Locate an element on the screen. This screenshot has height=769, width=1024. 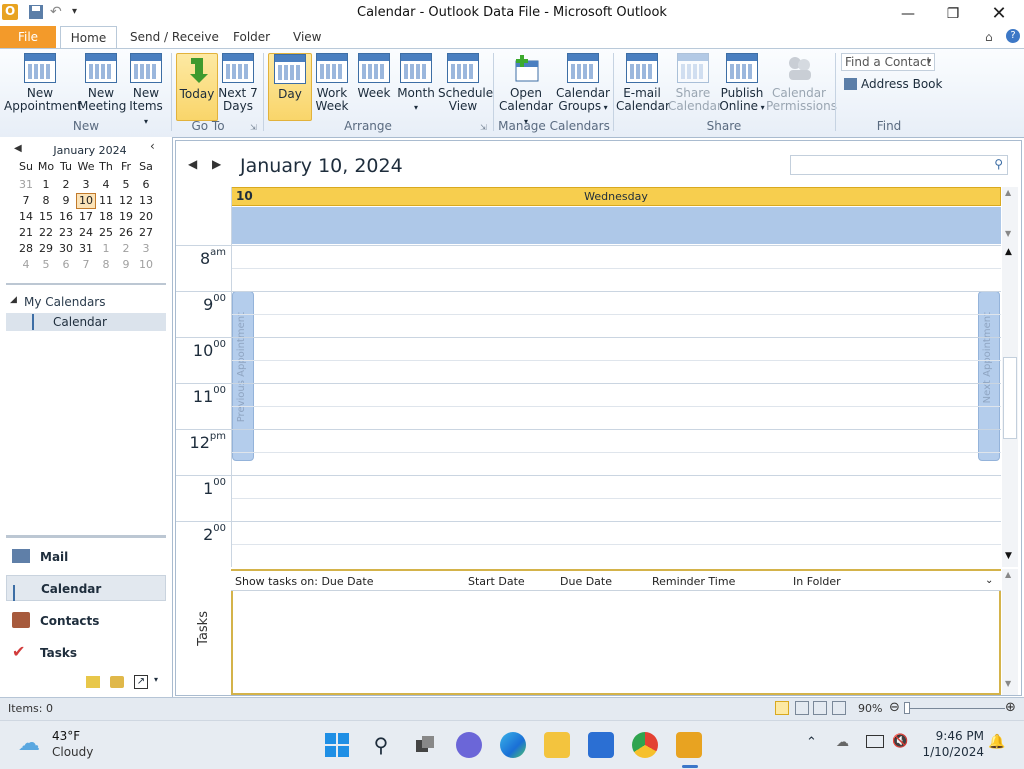
outlook-taskbar-icon is located at coordinates (689, 745).